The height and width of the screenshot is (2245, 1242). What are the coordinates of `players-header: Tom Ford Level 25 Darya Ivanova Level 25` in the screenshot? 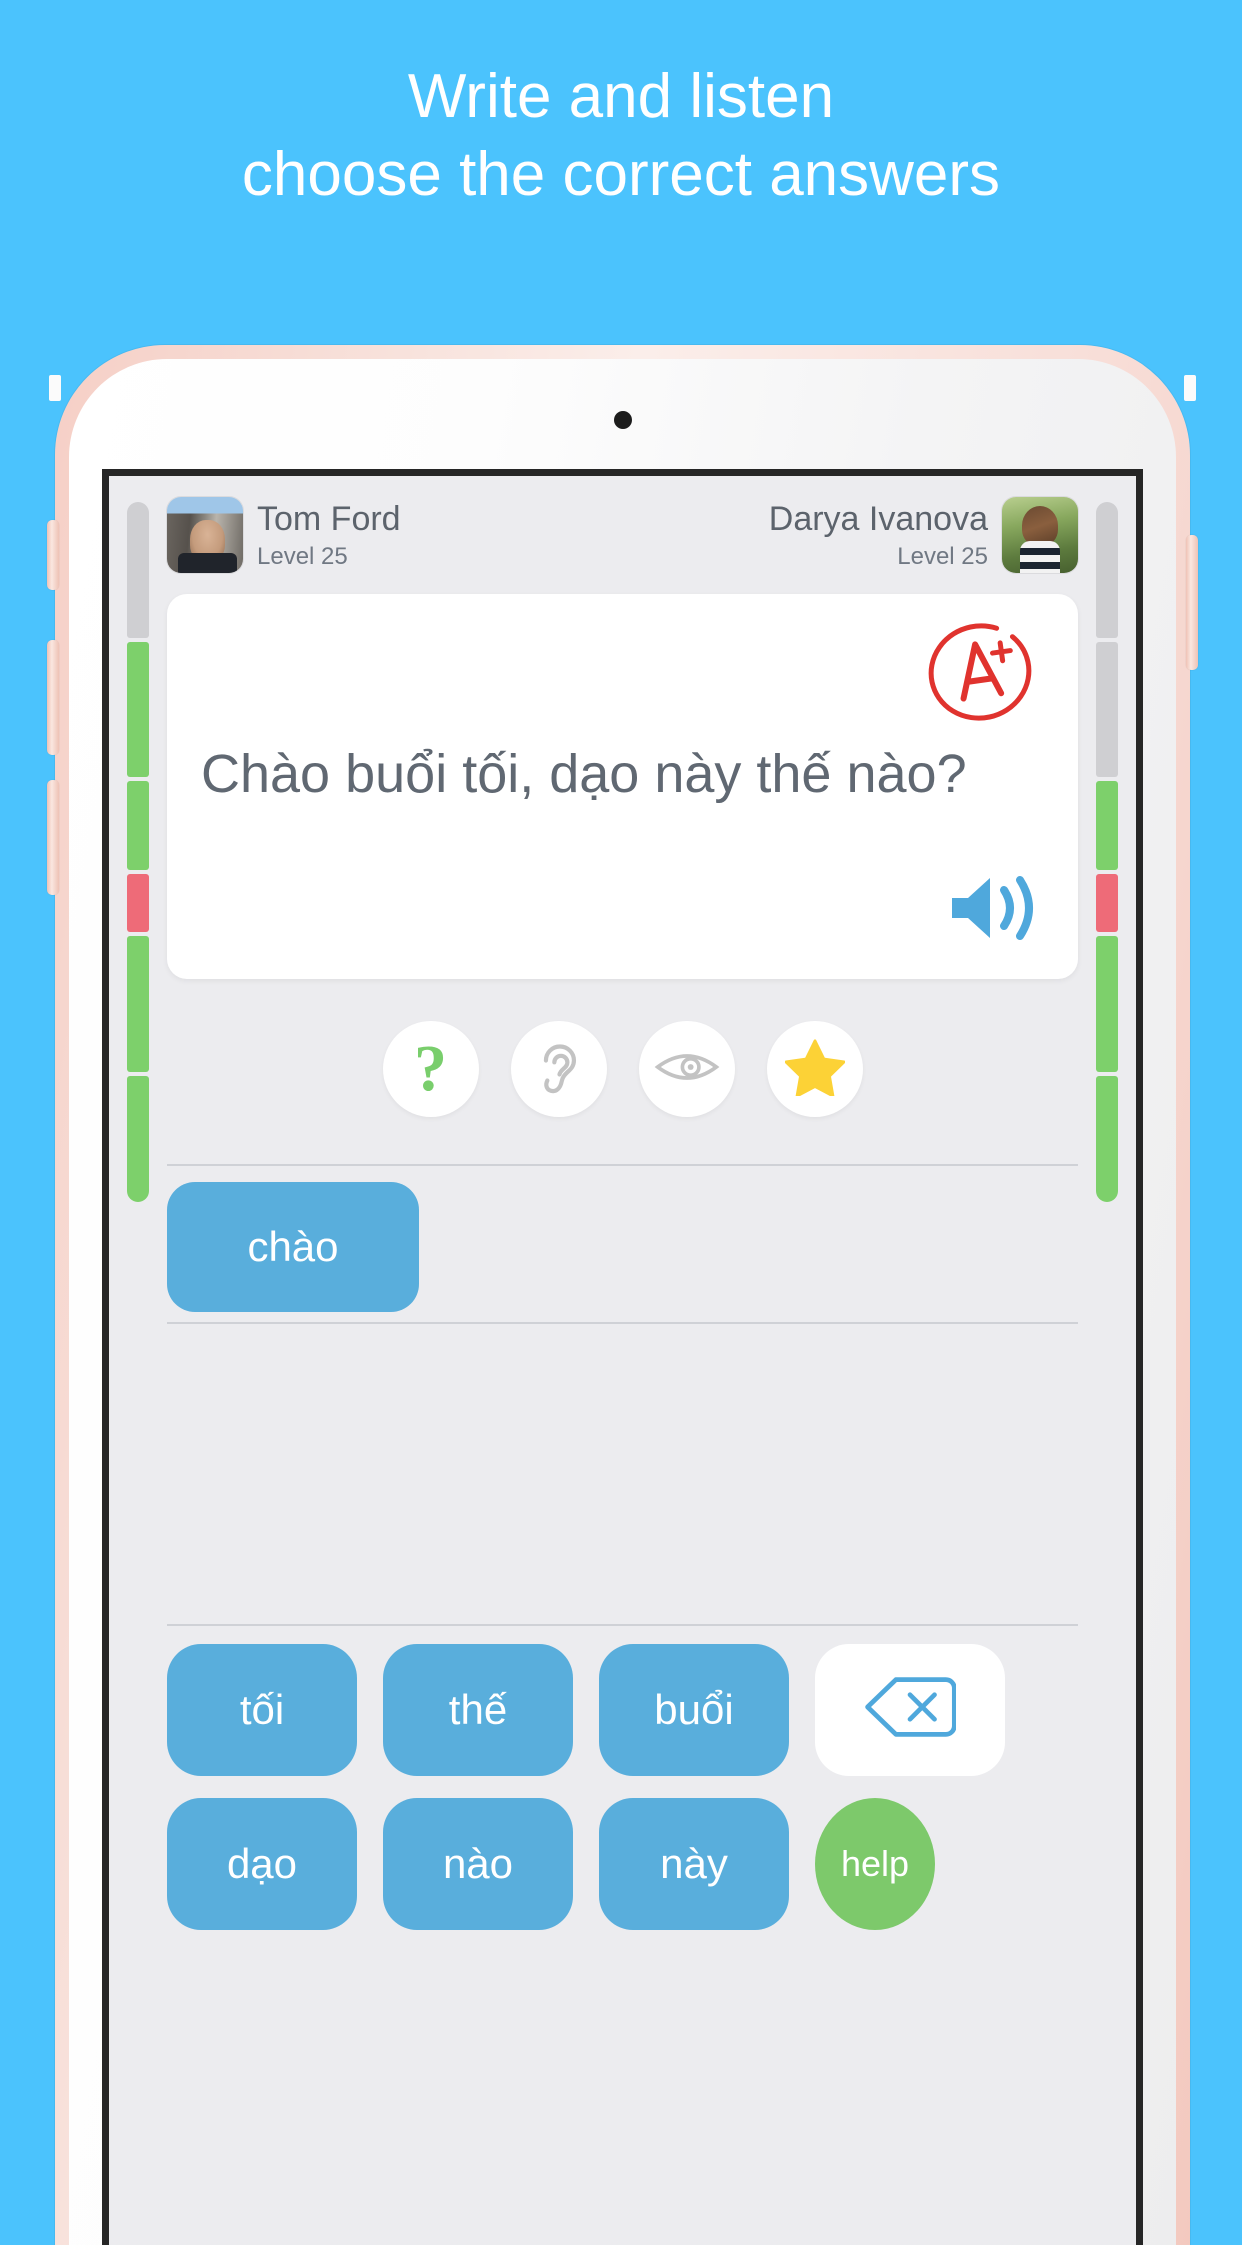 It's located at (622, 535).